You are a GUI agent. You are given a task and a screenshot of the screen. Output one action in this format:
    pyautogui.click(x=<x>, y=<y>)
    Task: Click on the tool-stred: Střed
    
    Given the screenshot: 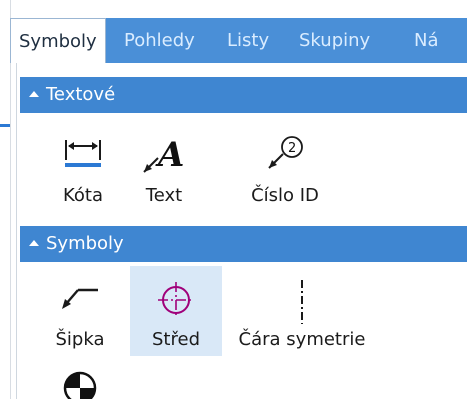 What is the action you would take?
    pyautogui.click(x=176, y=311)
    